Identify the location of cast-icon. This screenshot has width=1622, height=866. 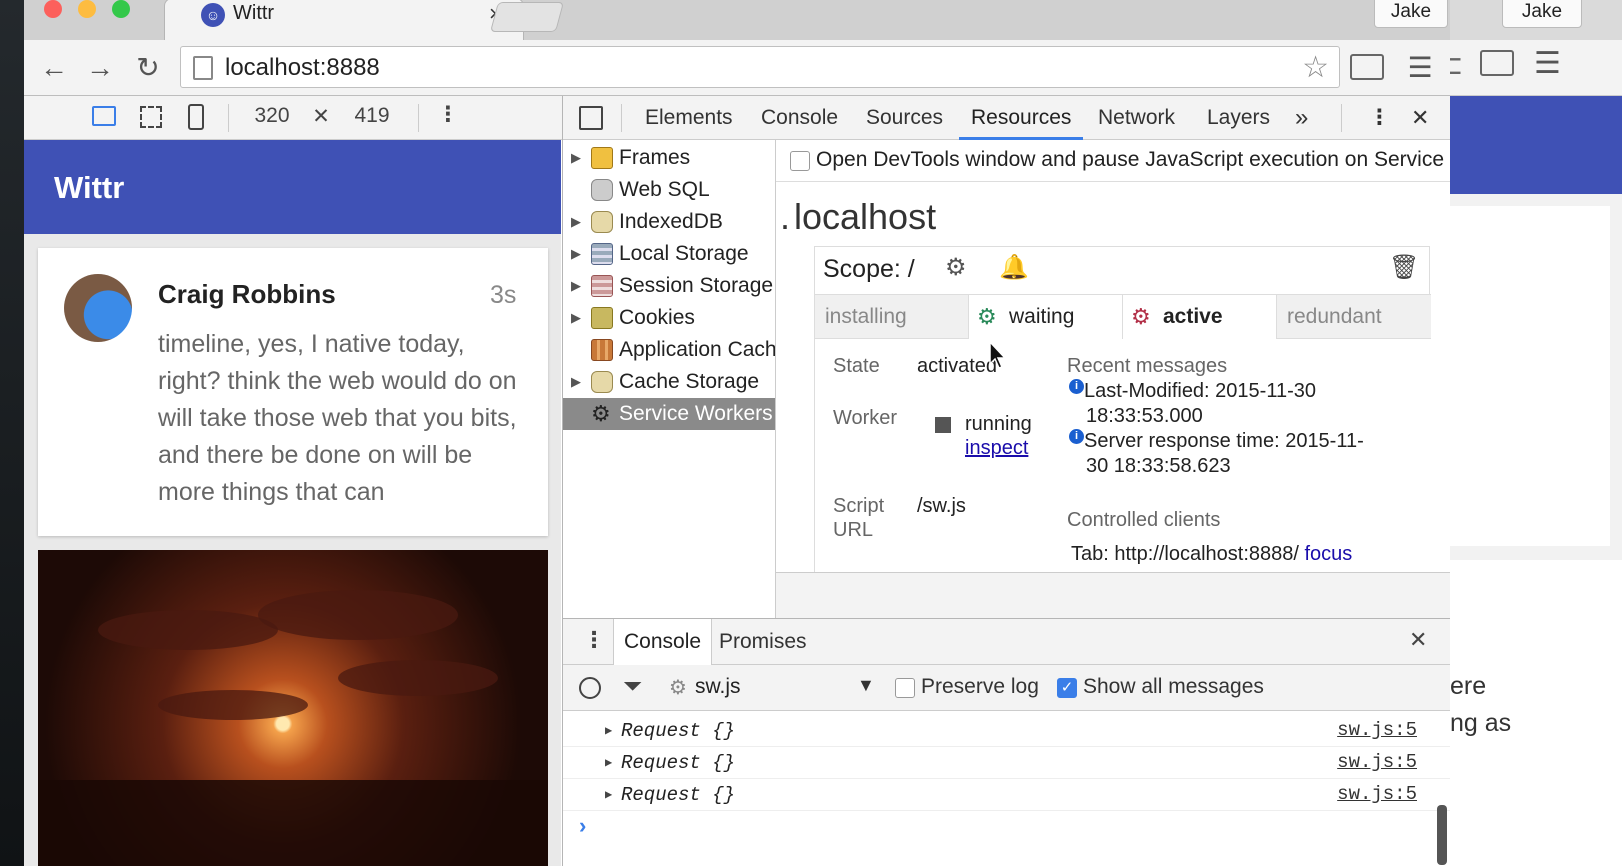
(1367, 67).